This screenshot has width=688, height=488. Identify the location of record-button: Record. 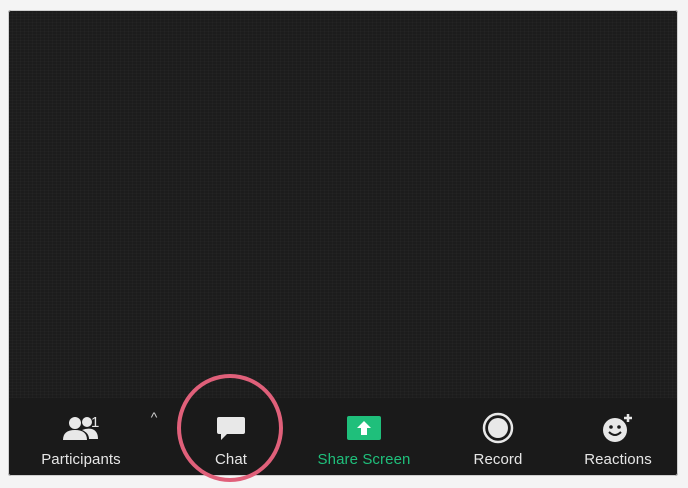
(498, 437).